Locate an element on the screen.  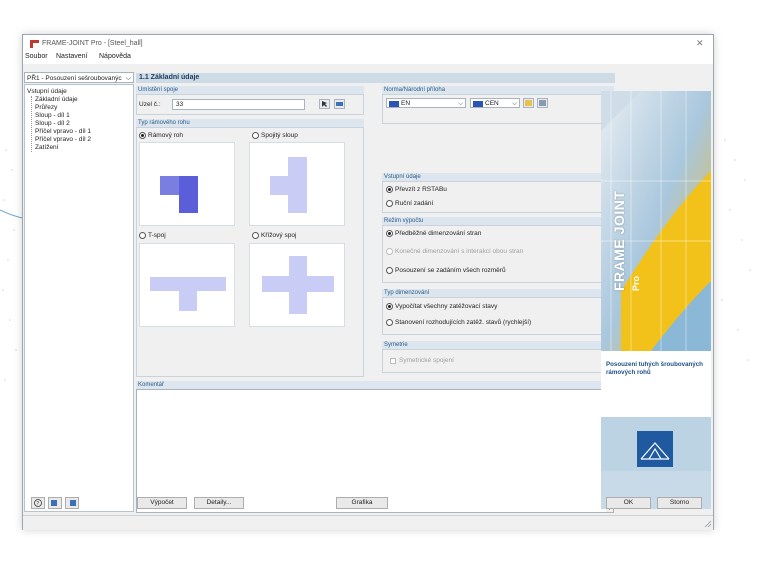
case-dropdown: PŘ1 - Posouzení sešroubovanýc ⌵ is located at coordinates (79, 77).